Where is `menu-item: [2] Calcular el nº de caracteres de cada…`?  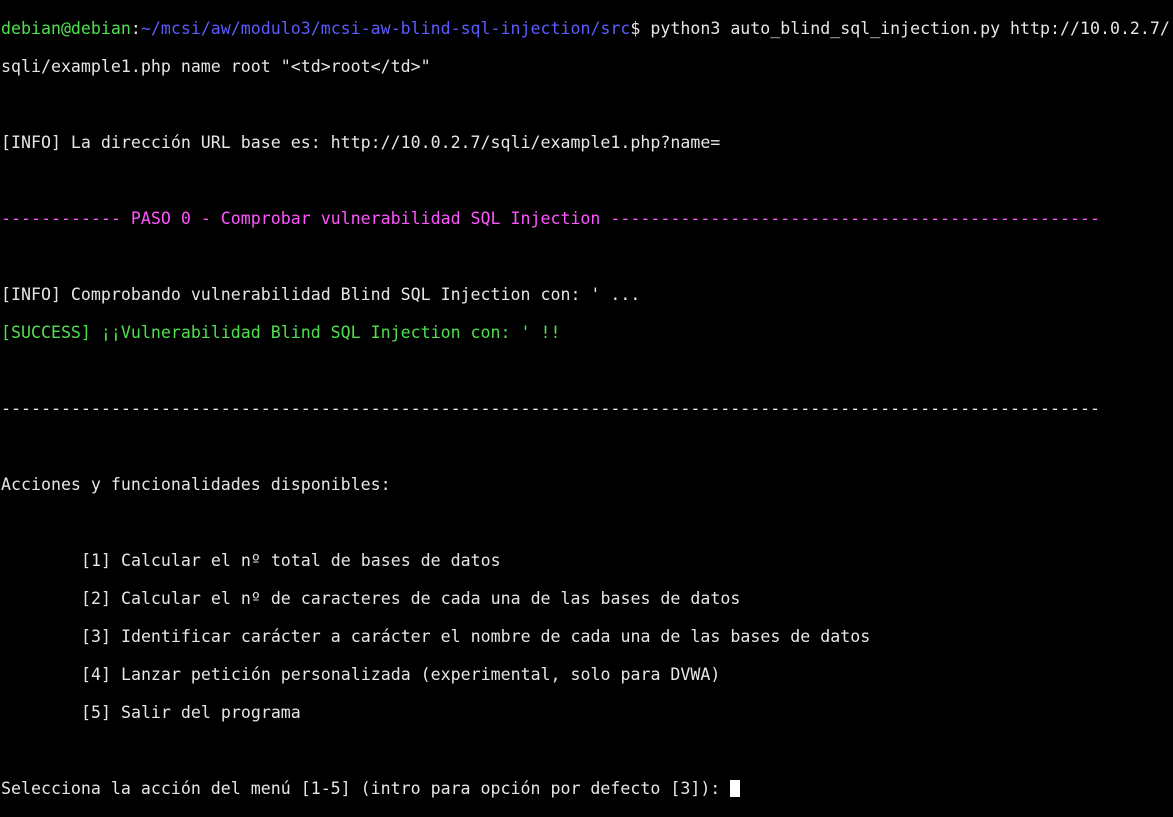 menu-item: [2] Calcular el nº de caracteres de cada… is located at coordinates (411, 598).